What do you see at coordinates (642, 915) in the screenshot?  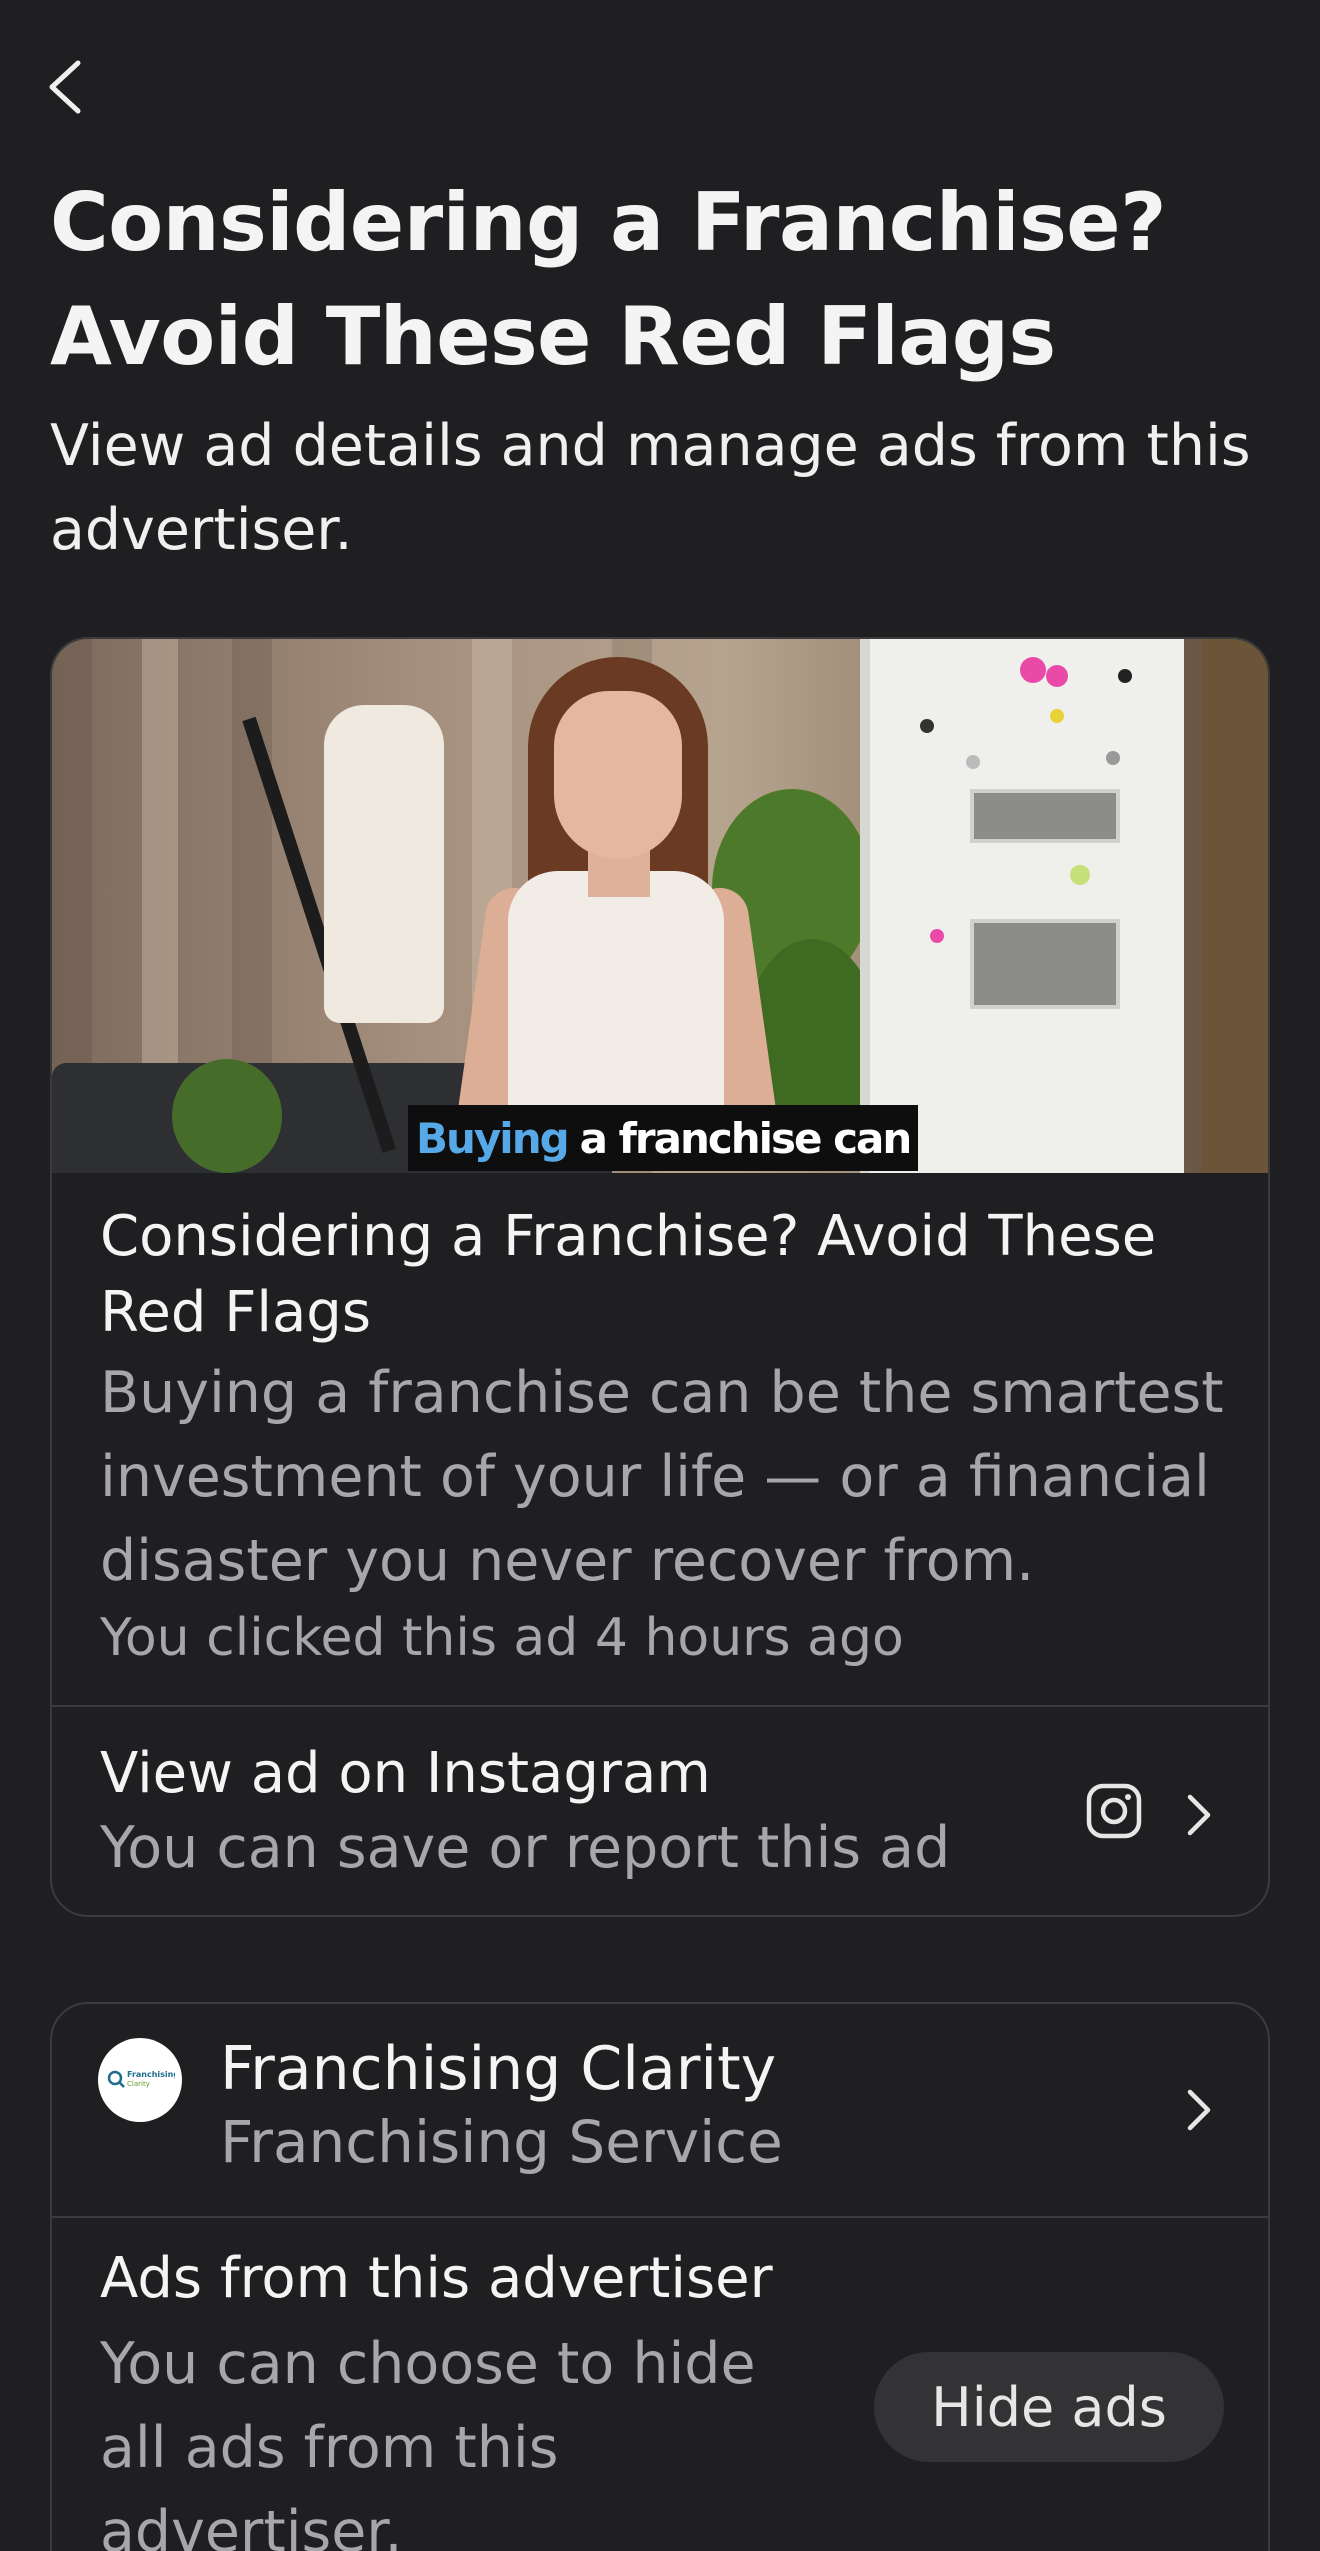 I see `presenter` at bounding box center [642, 915].